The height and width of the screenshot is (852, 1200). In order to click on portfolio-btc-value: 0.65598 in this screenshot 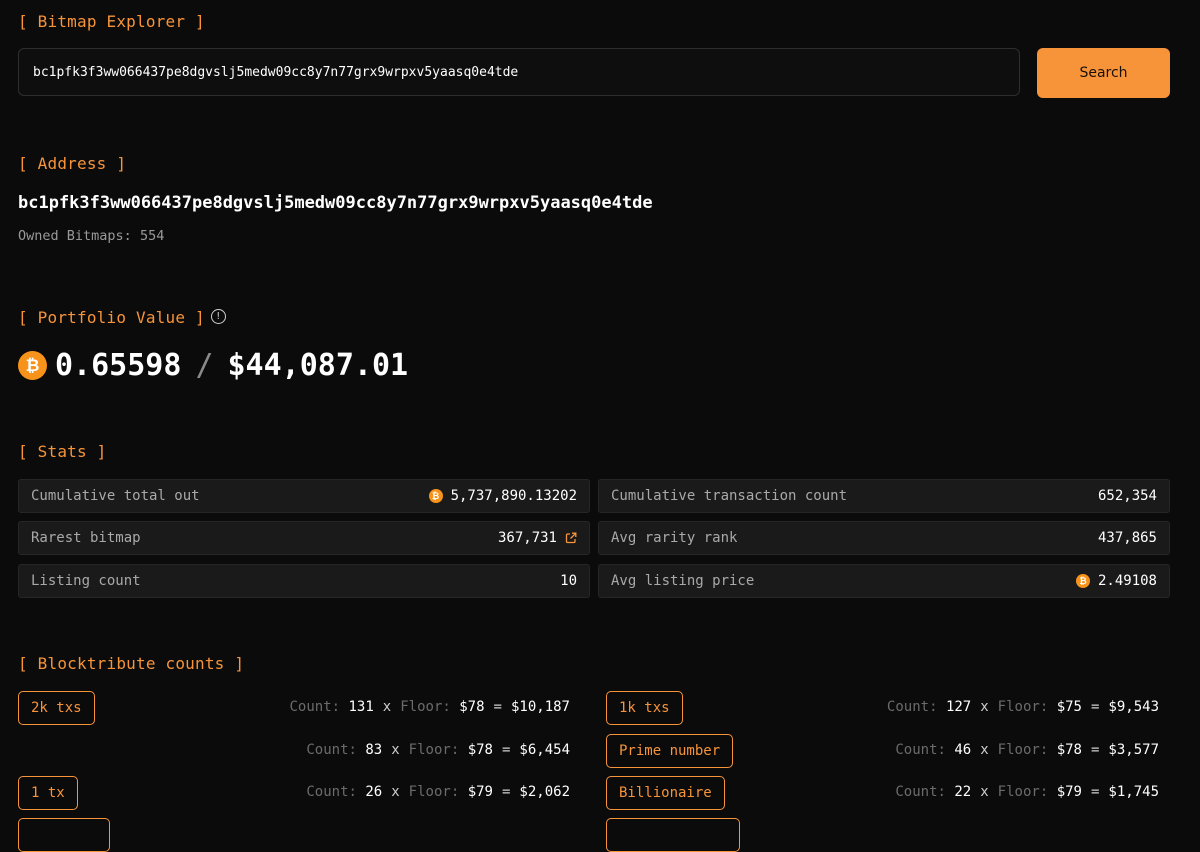, I will do `click(118, 365)`.